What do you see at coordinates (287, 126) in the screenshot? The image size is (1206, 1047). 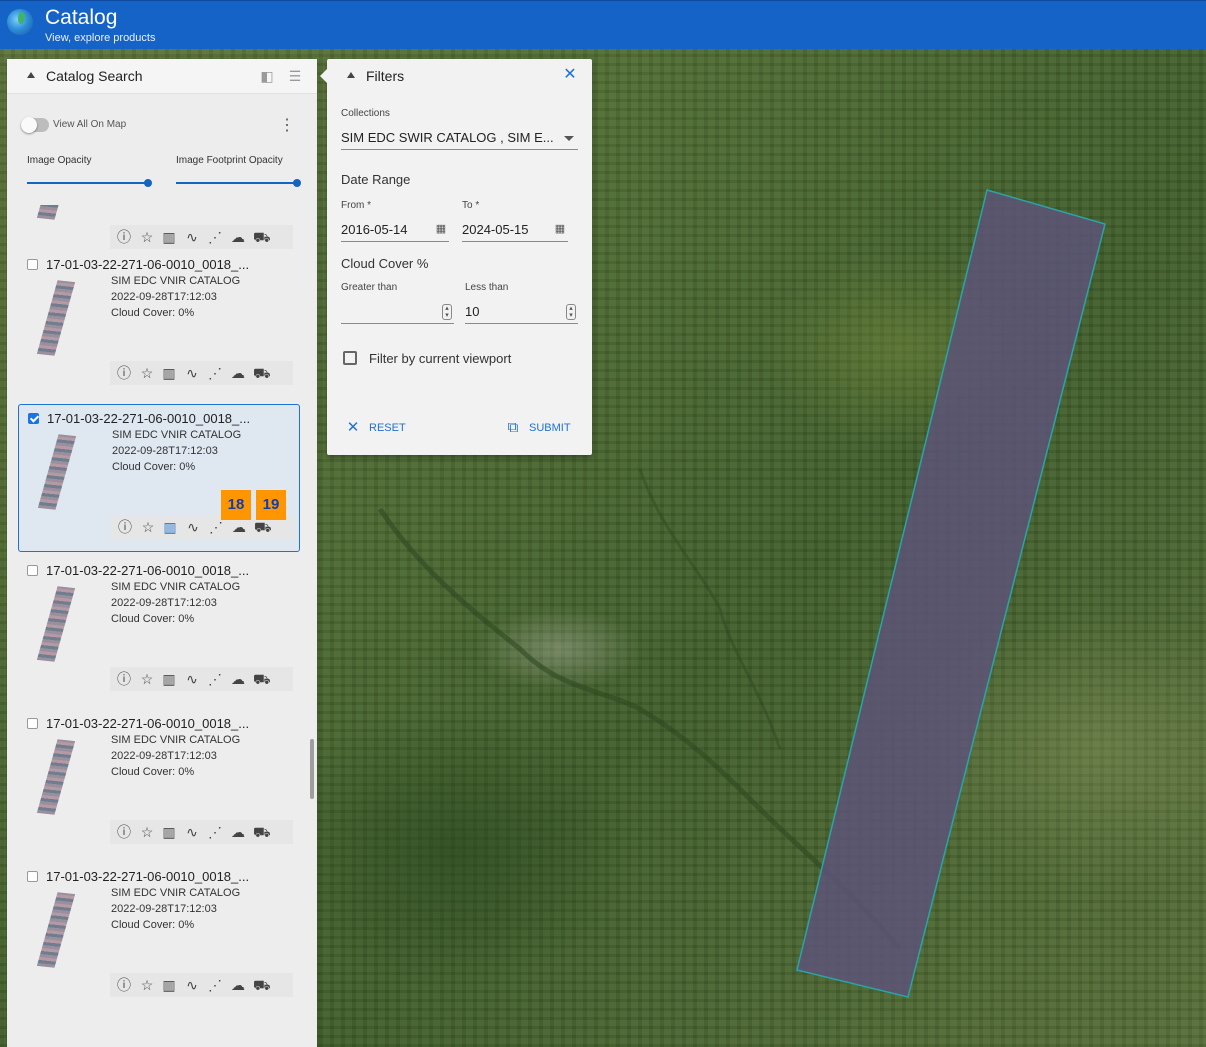 I see `more-options-icon: ⋮` at bounding box center [287, 126].